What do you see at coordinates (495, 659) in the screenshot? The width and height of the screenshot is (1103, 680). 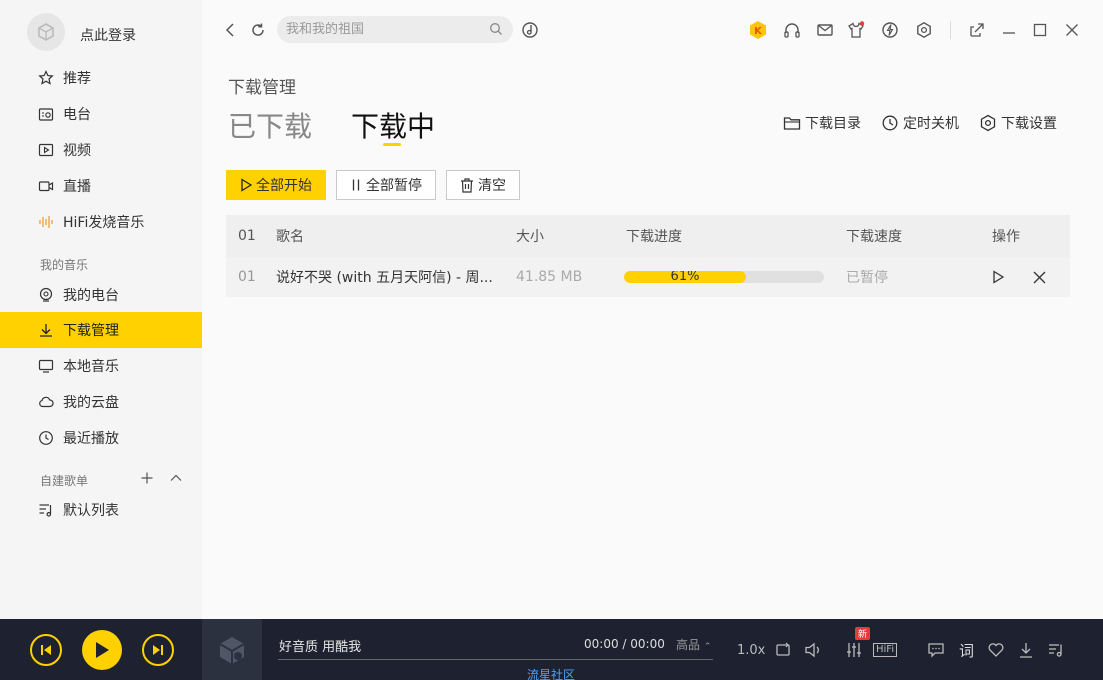 I see `progress-slider` at bounding box center [495, 659].